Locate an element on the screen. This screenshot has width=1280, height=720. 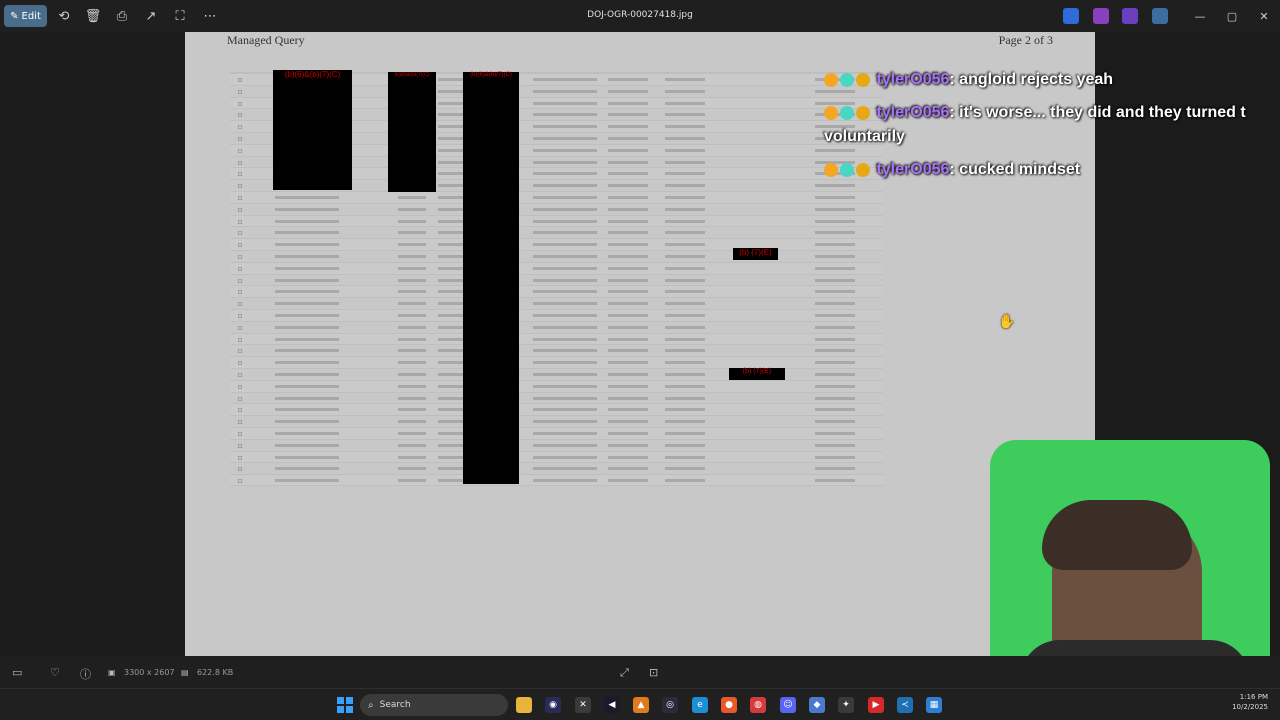
table-row is located at coordinates (556, 338).